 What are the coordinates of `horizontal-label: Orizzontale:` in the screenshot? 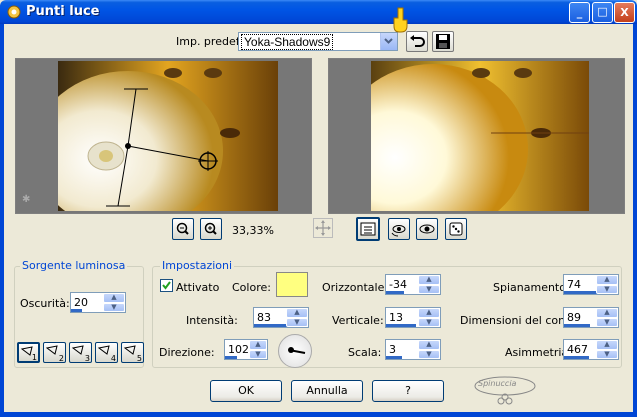 It's located at (355, 287).